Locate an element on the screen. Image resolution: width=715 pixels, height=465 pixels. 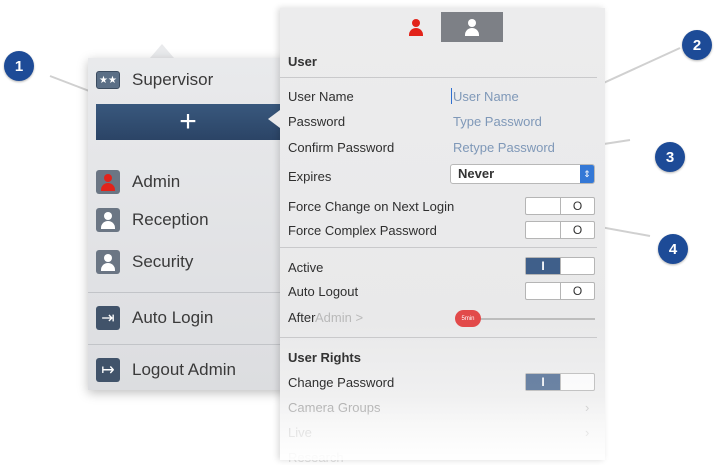
force-complex-toggle: O is located at coordinates (560, 230).